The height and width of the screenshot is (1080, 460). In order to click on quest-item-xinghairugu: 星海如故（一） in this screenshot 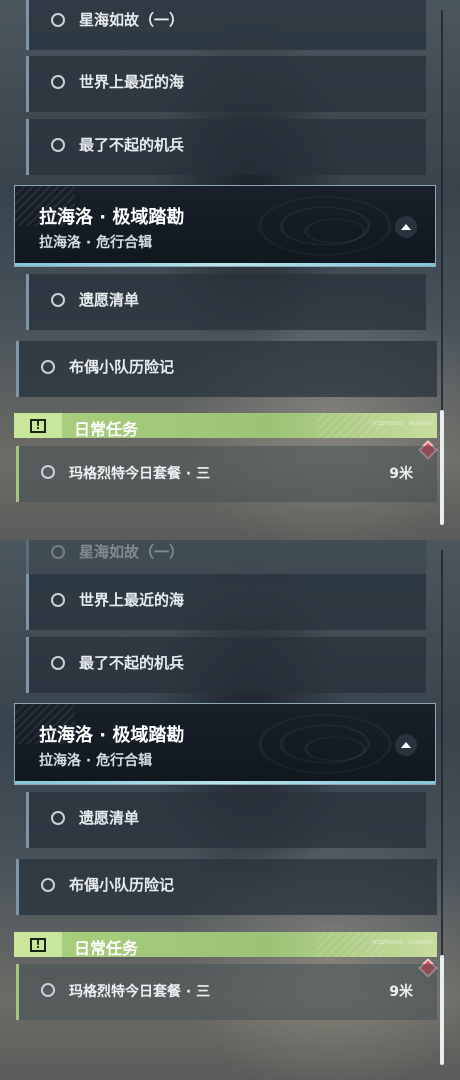, I will do `click(226, 25)`.